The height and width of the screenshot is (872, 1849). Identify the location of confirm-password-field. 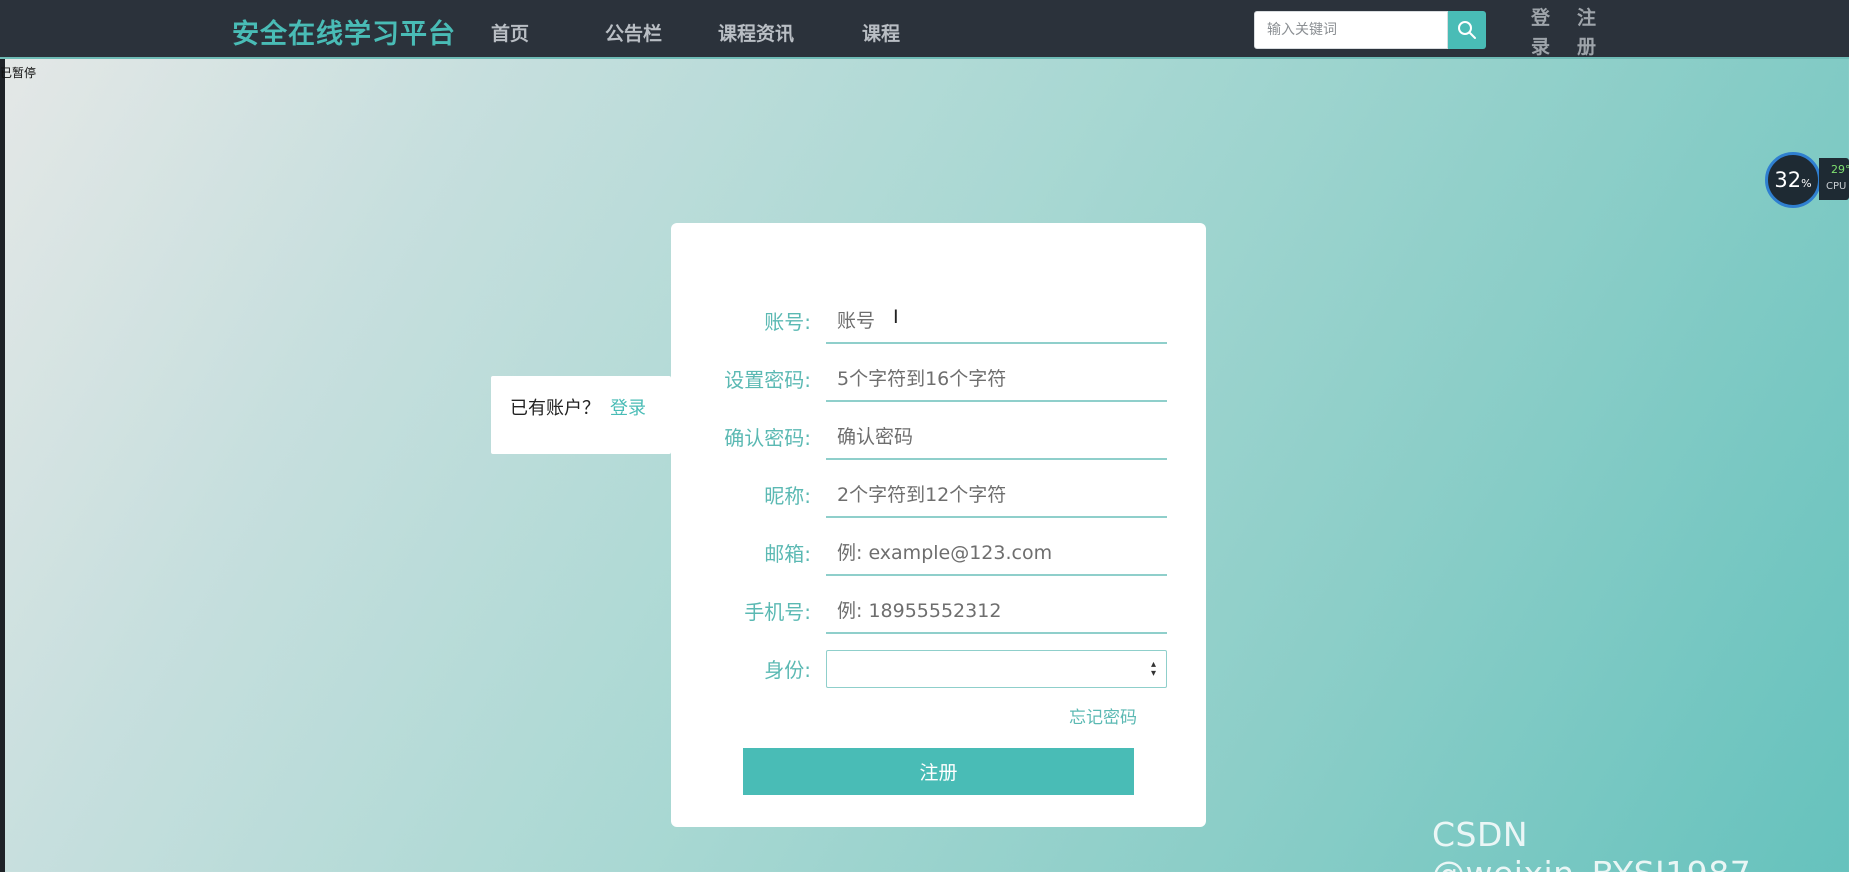
(996, 438).